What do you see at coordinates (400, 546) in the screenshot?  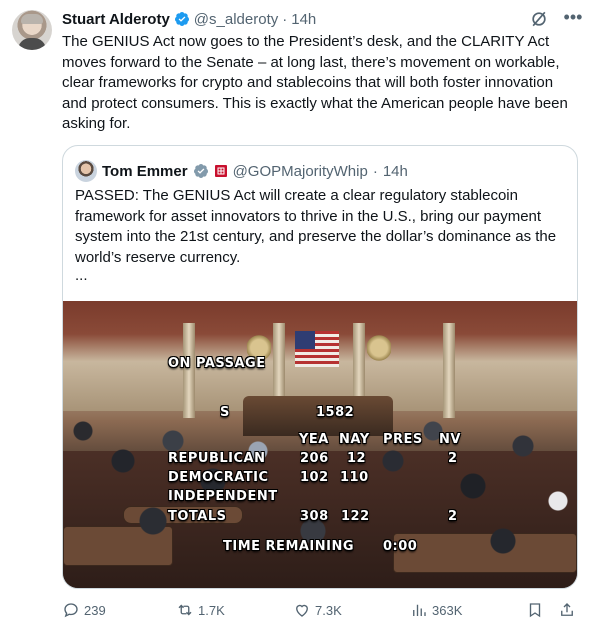 I see `time-remaining-value: 0:00` at bounding box center [400, 546].